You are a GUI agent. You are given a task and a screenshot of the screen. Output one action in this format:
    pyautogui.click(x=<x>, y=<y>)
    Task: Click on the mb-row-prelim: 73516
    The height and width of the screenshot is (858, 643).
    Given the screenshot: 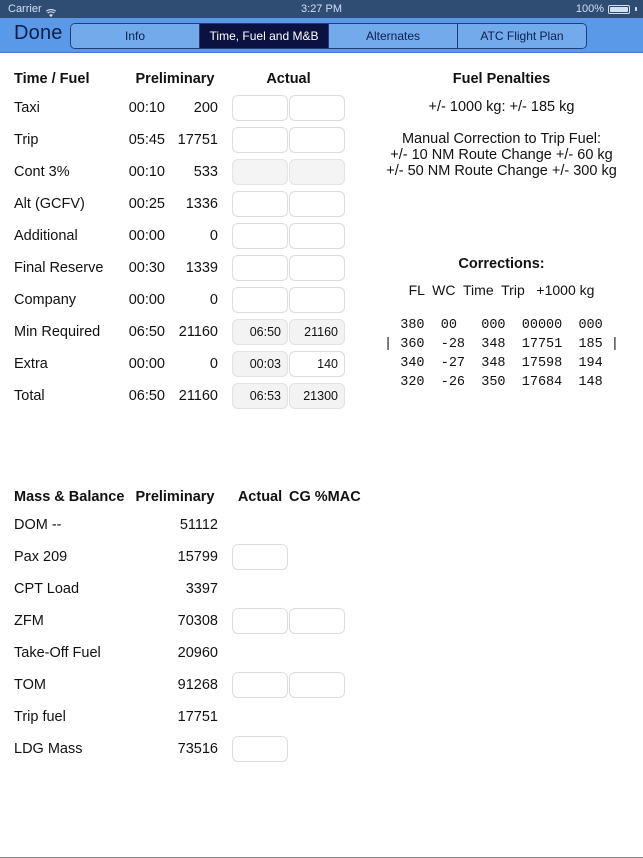 What is the action you would take?
    pyautogui.click(x=197, y=749)
    